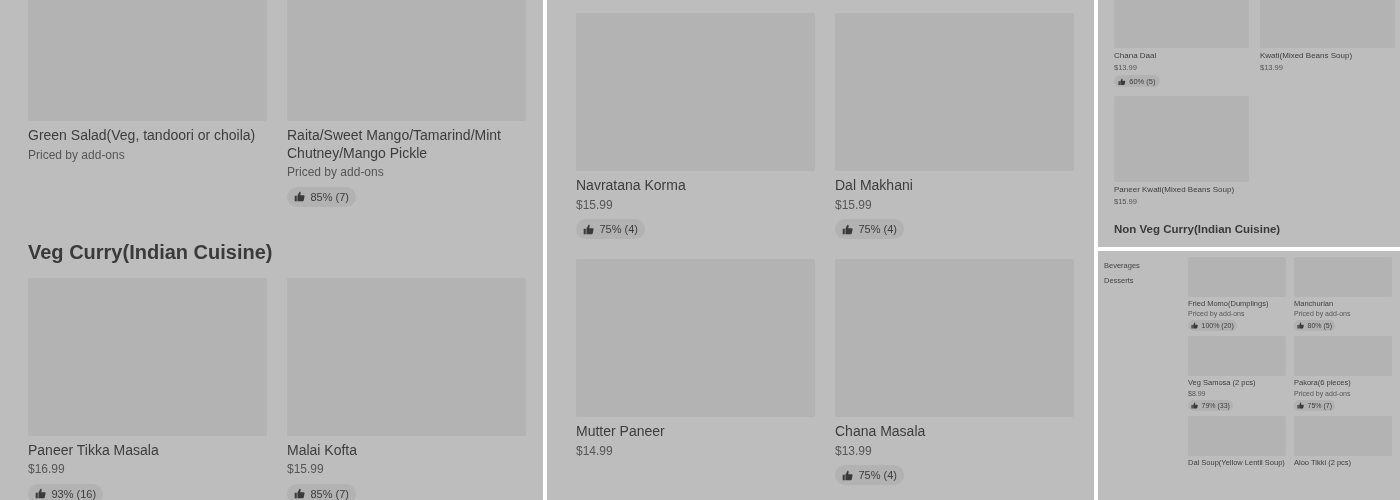 The image size is (1400, 500). Describe the element at coordinates (954, 186) in the screenshot. I see `item-name: Dal Makhani` at that location.